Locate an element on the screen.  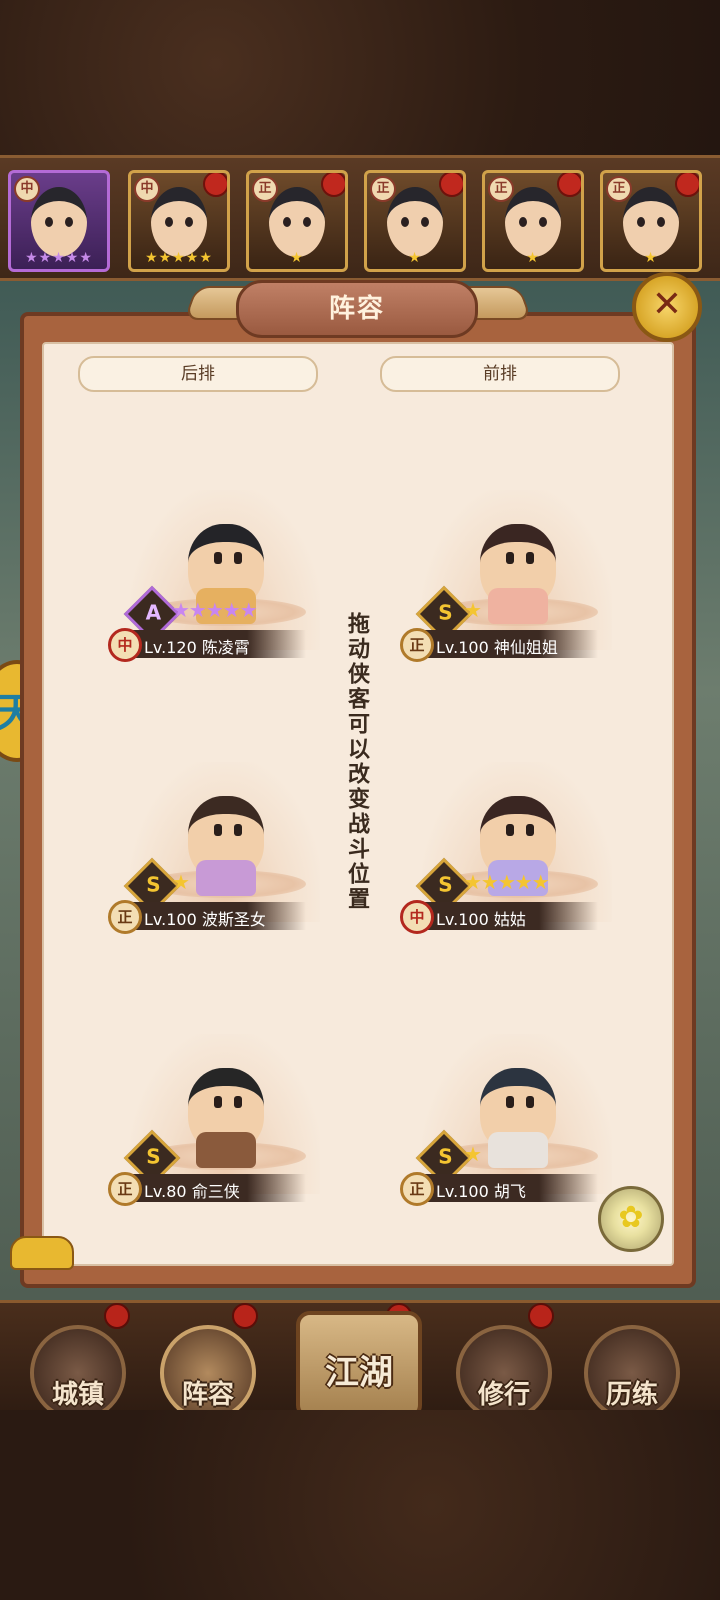
formation-slot: S ★★★★★ 中 Lv.100 姑姑 is located at coordinates (516, 852).